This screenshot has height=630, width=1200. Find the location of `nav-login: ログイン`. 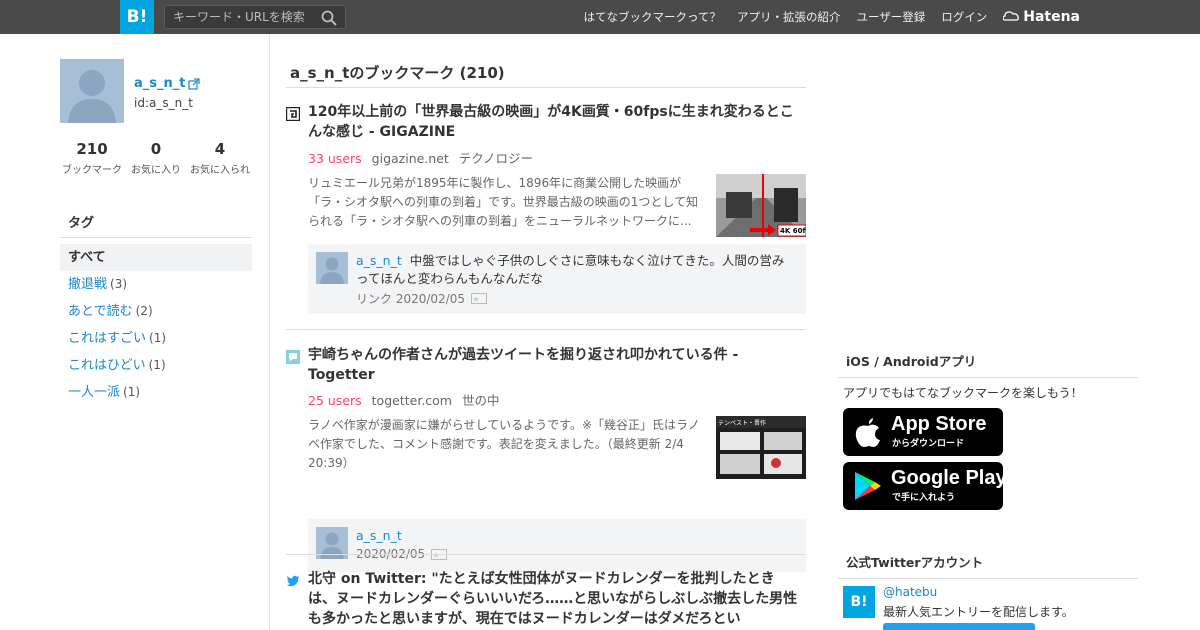

nav-login: ログイン is located at coordinates (964, 17).